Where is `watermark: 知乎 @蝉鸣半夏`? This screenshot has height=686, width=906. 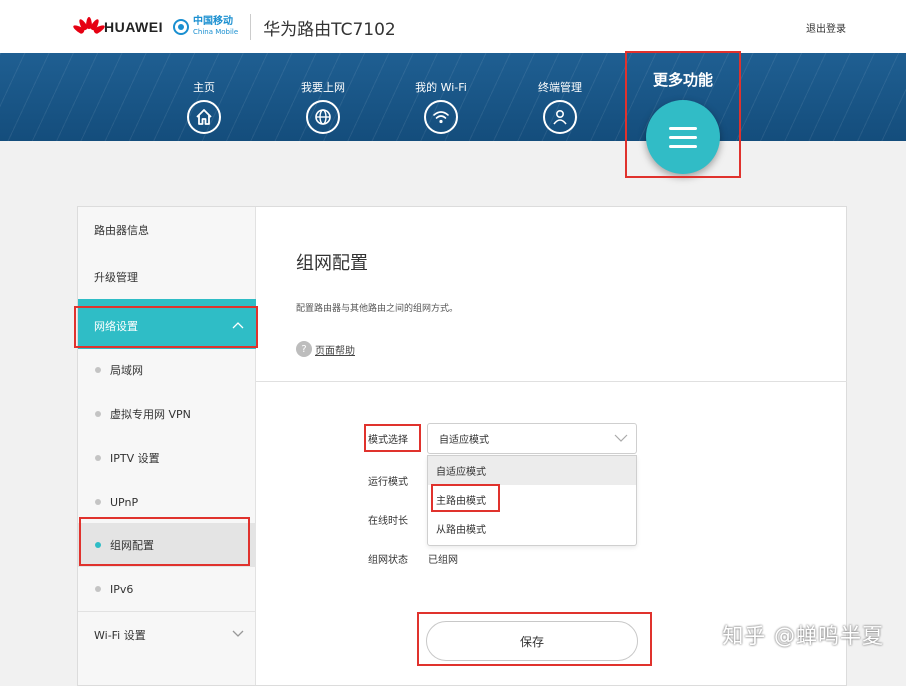
watermark: 知乎 @蝉鸣半夏 is located at coordinates (803, 636).